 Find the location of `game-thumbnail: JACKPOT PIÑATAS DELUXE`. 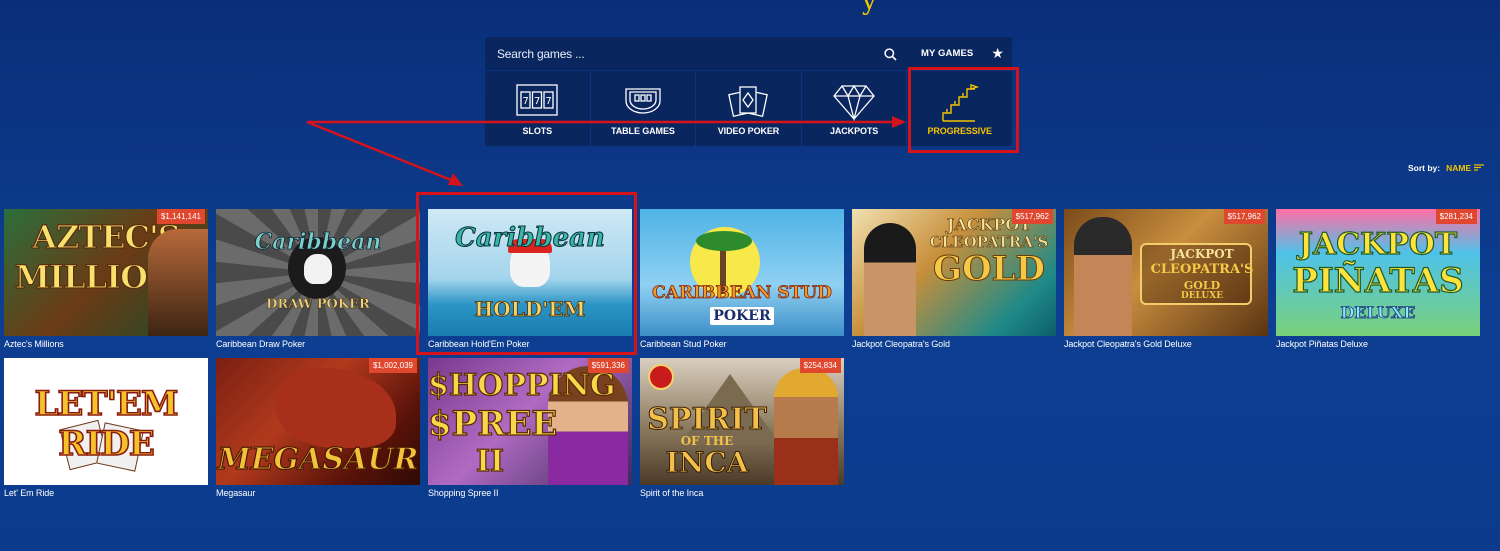

game-thumbnail: JACKPOT PIÑATAS DELUXE is located at coordinates (1378, 272).